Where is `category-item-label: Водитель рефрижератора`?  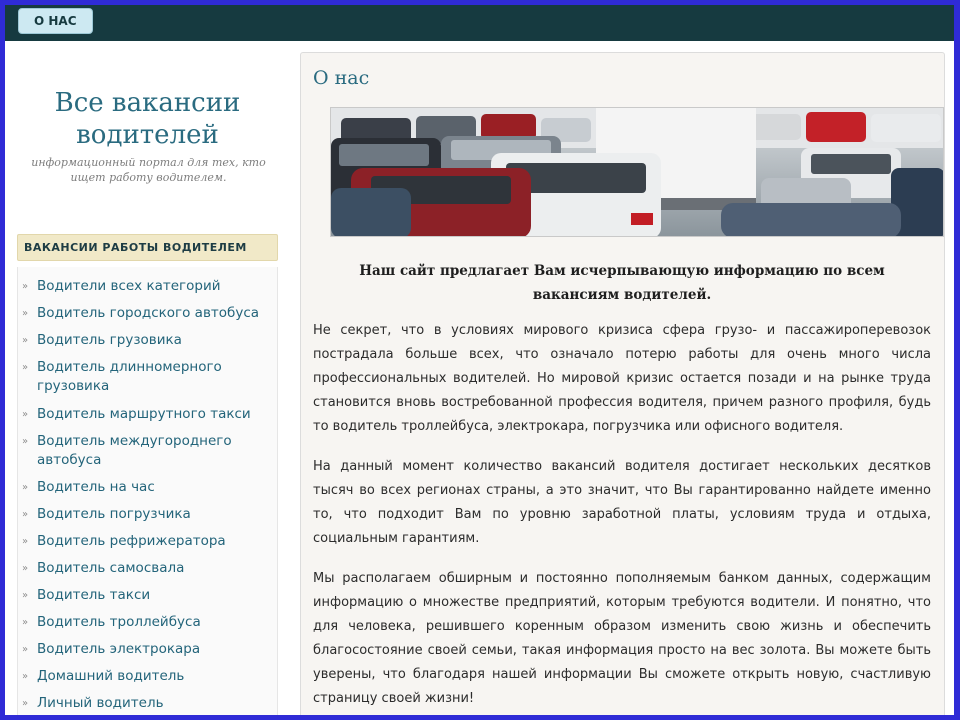 category-item-label: Водитель рефрижератора is located at coordinates (131, 541).